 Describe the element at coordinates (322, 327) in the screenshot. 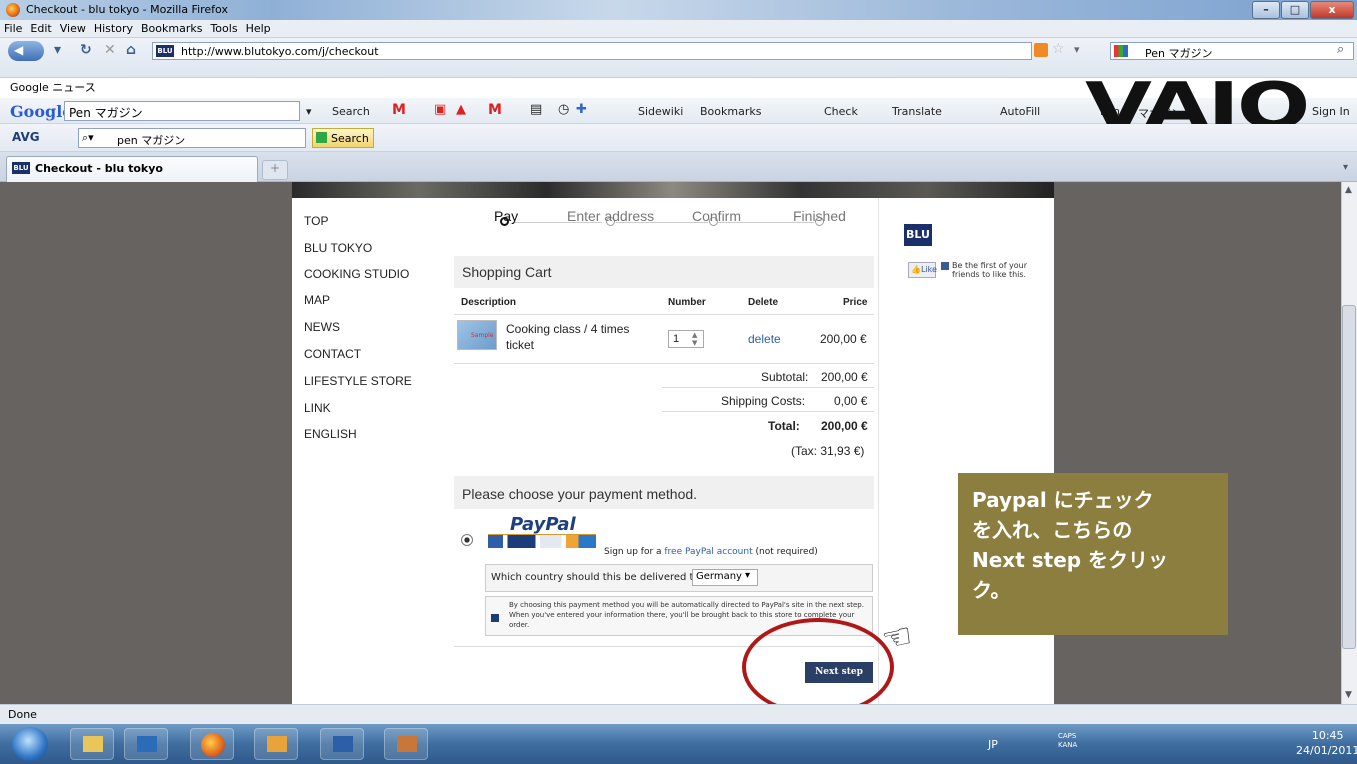

I see `nav-news: NEWS` at that location.